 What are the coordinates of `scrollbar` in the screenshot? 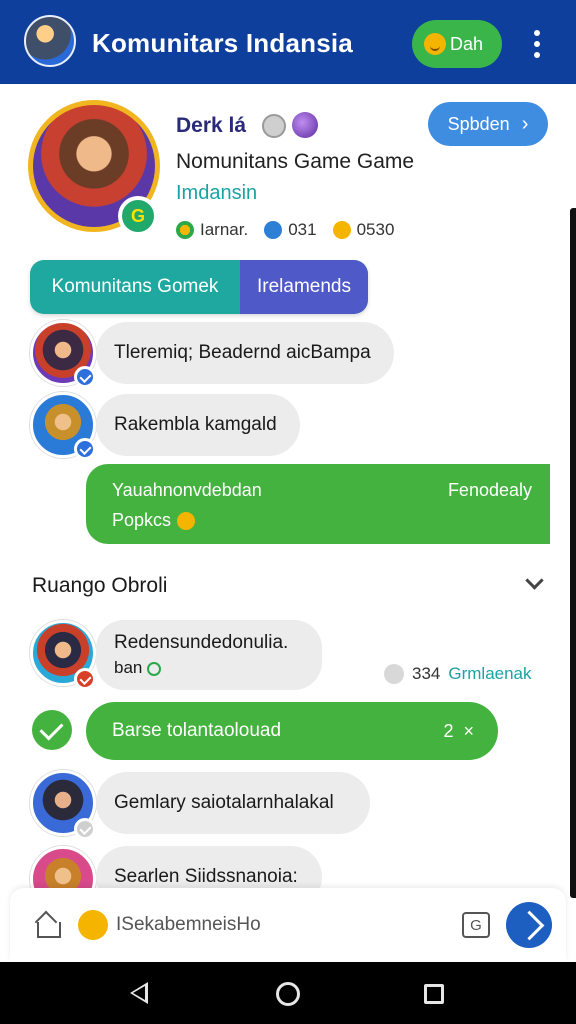 It's located at (573, 553).